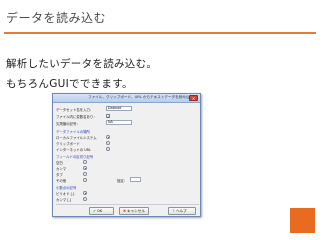  I want to click on dialog-titlebar: ファイル、クリップボード、URL からテキストデータを読み込む ✕, so click(126, 98).